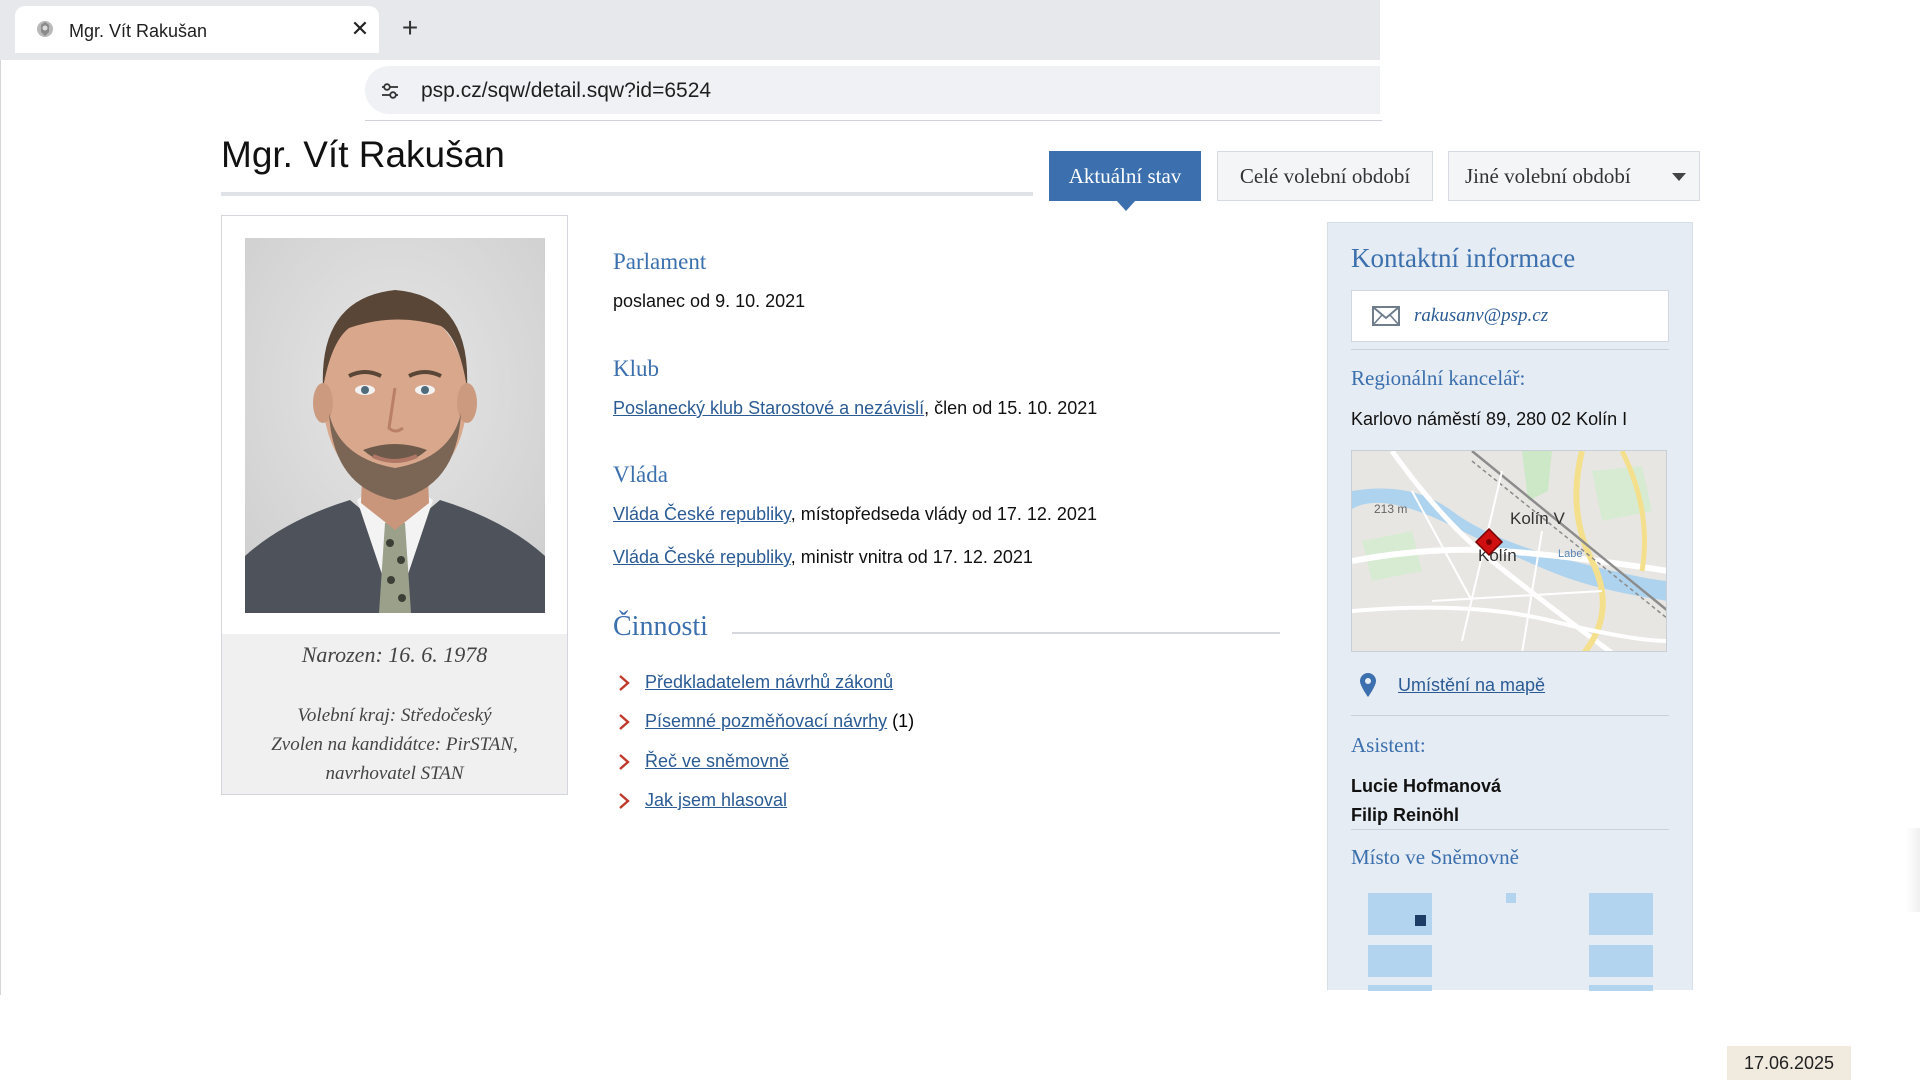 Image resolution: width=1920 pixels, height=1080 pixels. Describe the element at coordinates (627, 194) in the screenshot. I see `title-divider` at that location.